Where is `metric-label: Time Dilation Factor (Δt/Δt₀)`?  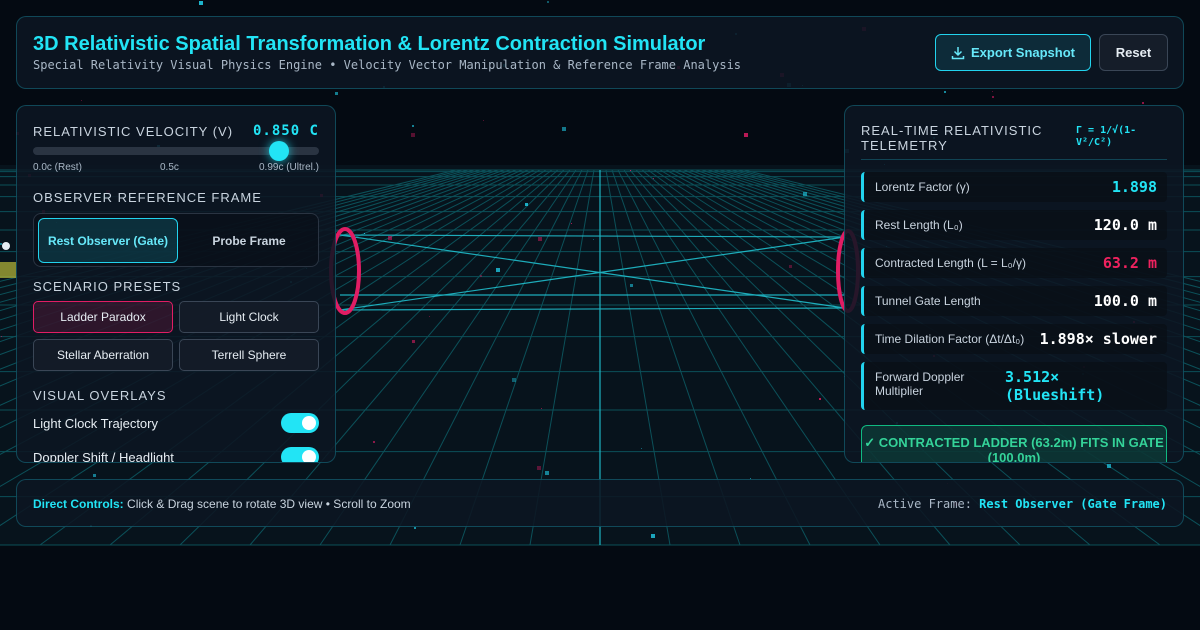
metric-label: Time Dilation Factor (Δt/Δt₀) is located at coordinates (950, 339).